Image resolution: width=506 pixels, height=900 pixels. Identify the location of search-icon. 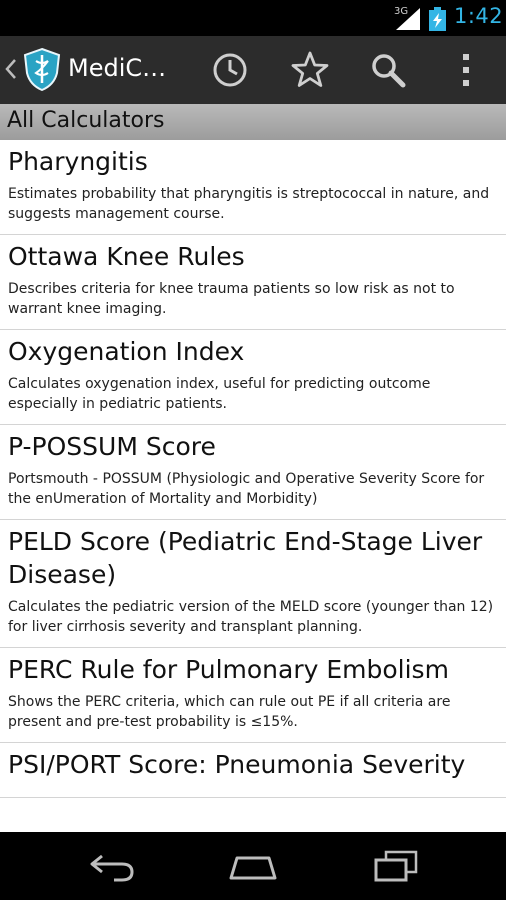
(388, 70).